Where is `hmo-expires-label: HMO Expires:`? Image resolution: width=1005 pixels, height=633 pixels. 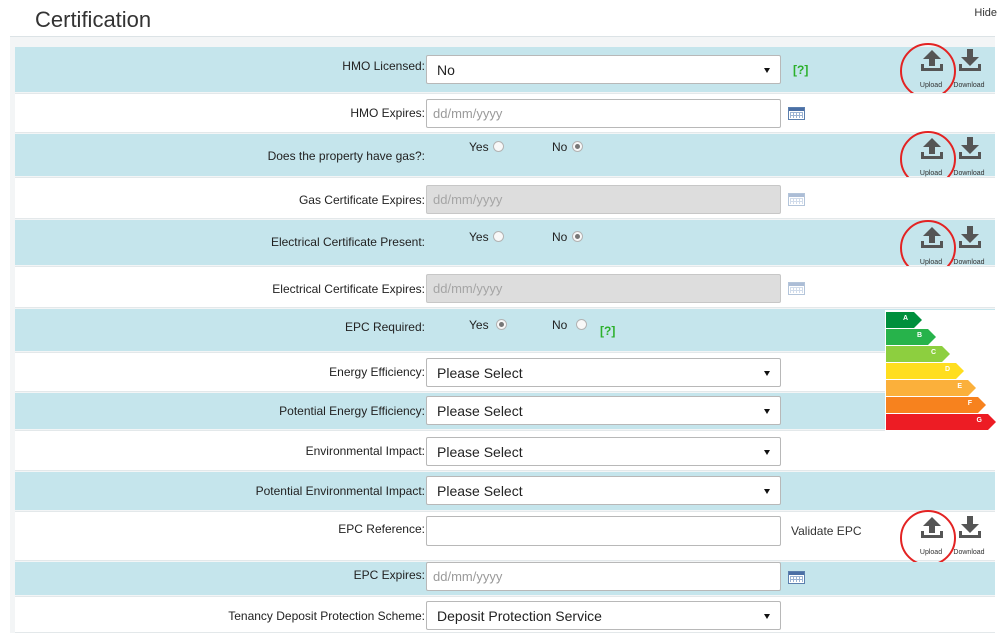 hmo-expires-label: HMO Expires: is located at coordinates (387, 113).